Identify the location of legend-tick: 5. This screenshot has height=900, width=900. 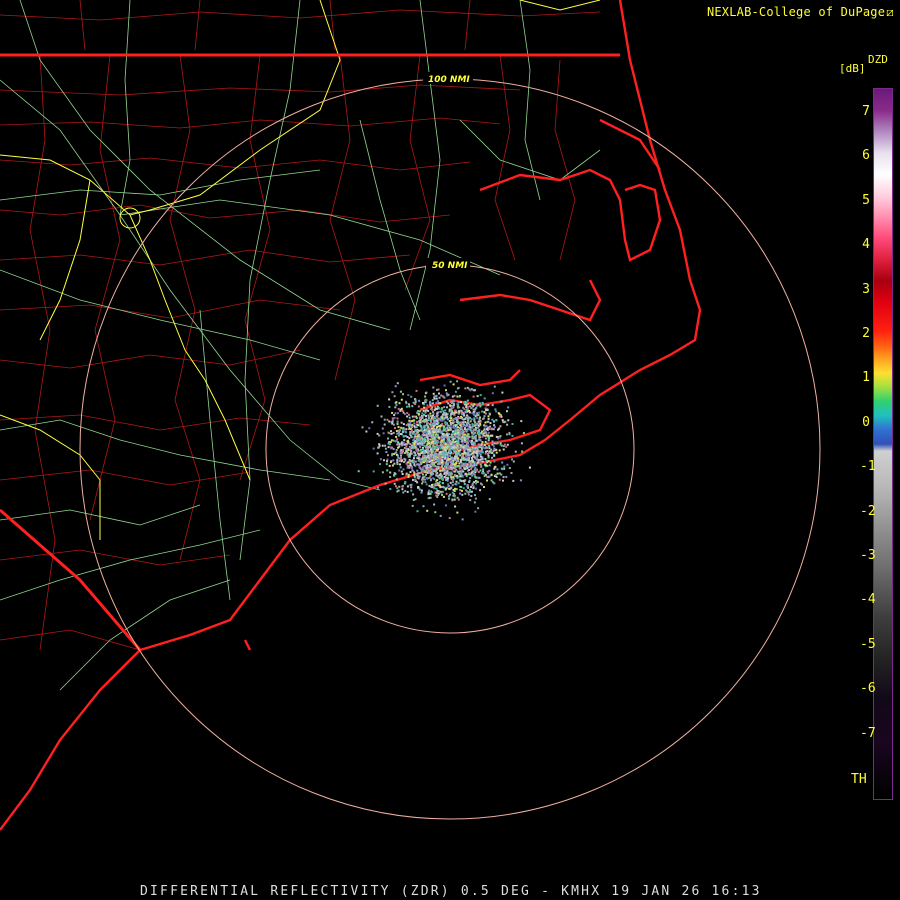
(866, 200).